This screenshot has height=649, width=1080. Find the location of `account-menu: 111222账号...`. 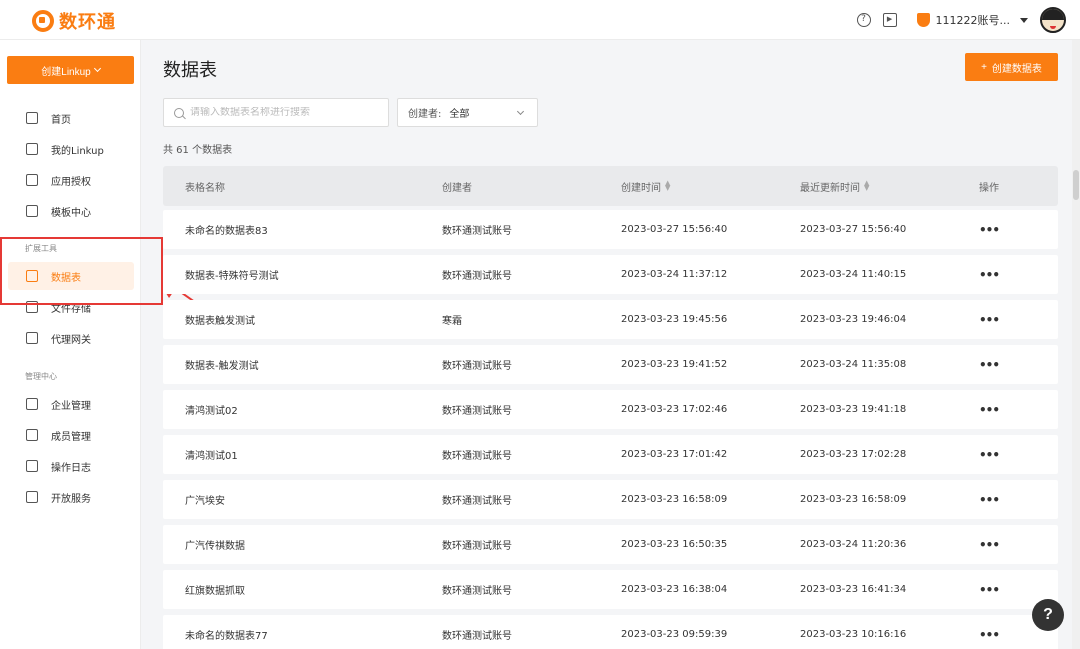

account-menu: 111222账号... is located at coordinates (972, 20).